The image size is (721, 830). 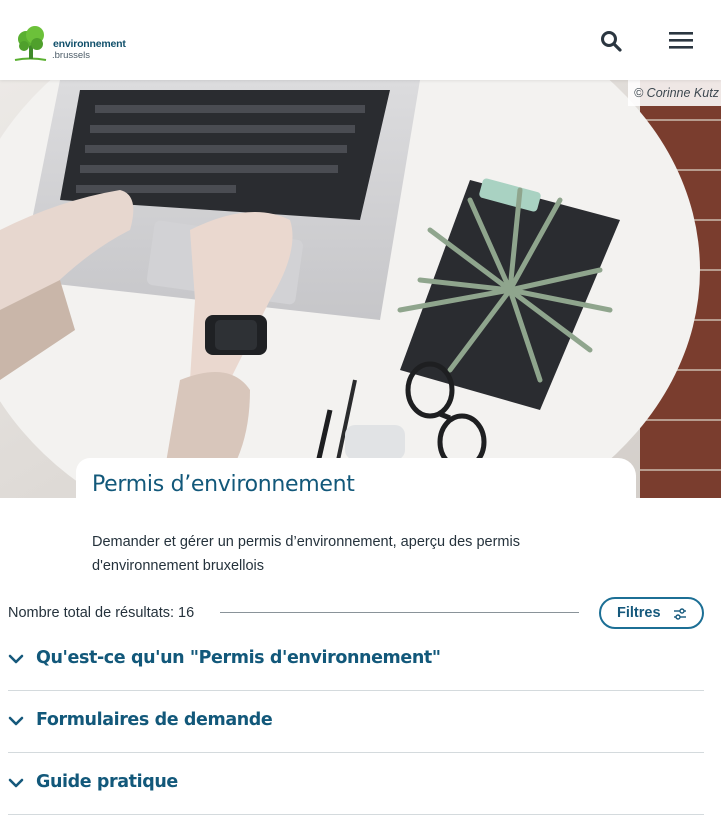 I want to click on filters-button: Filtres, so click(x=651, y=613).